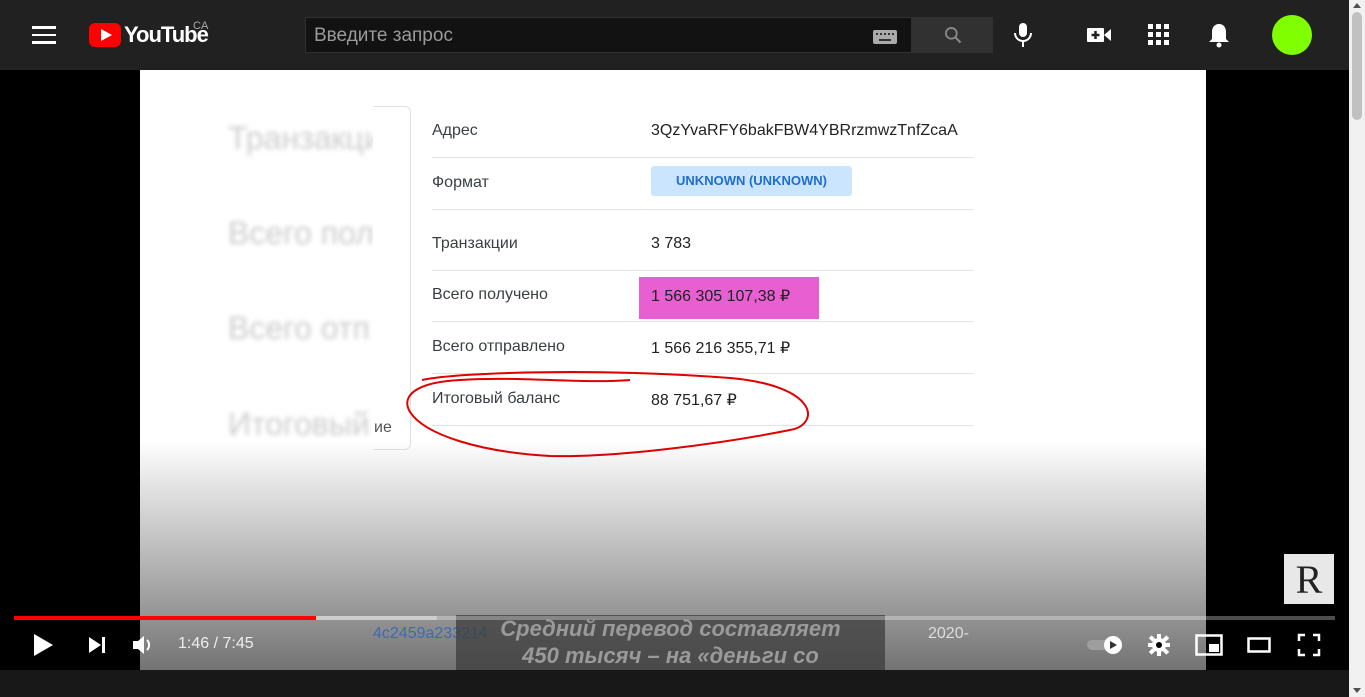 The height and width of the screenshot is (697, 1365). Describe the element at coordinates (702, 245) in the screenshot. I see `table-row: Транзакции 3 783` at that location.